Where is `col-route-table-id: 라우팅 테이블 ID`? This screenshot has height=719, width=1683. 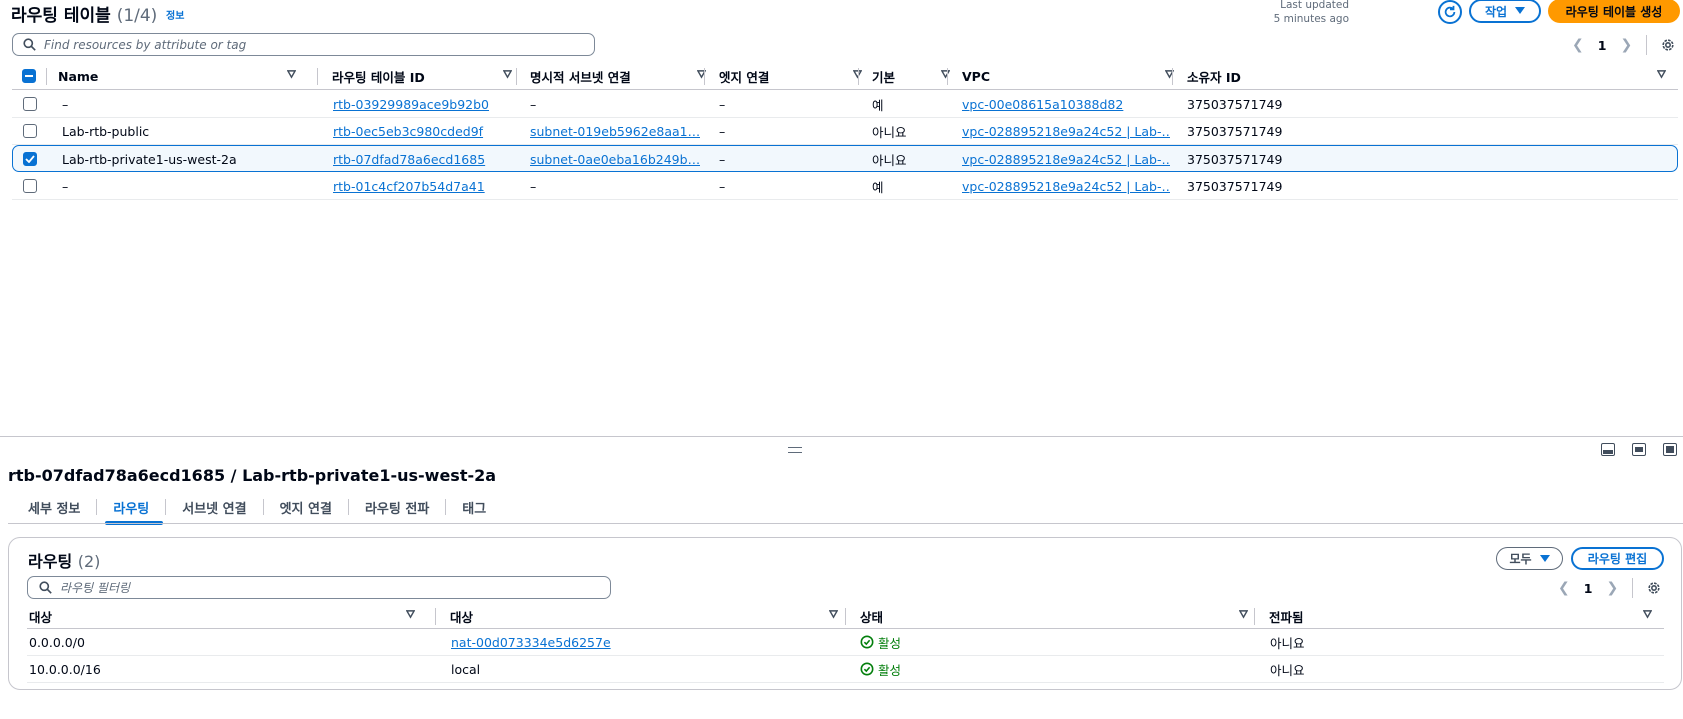
col-route-table-id: 라우팅 테이블 ID is located at coordinates (428, 76).